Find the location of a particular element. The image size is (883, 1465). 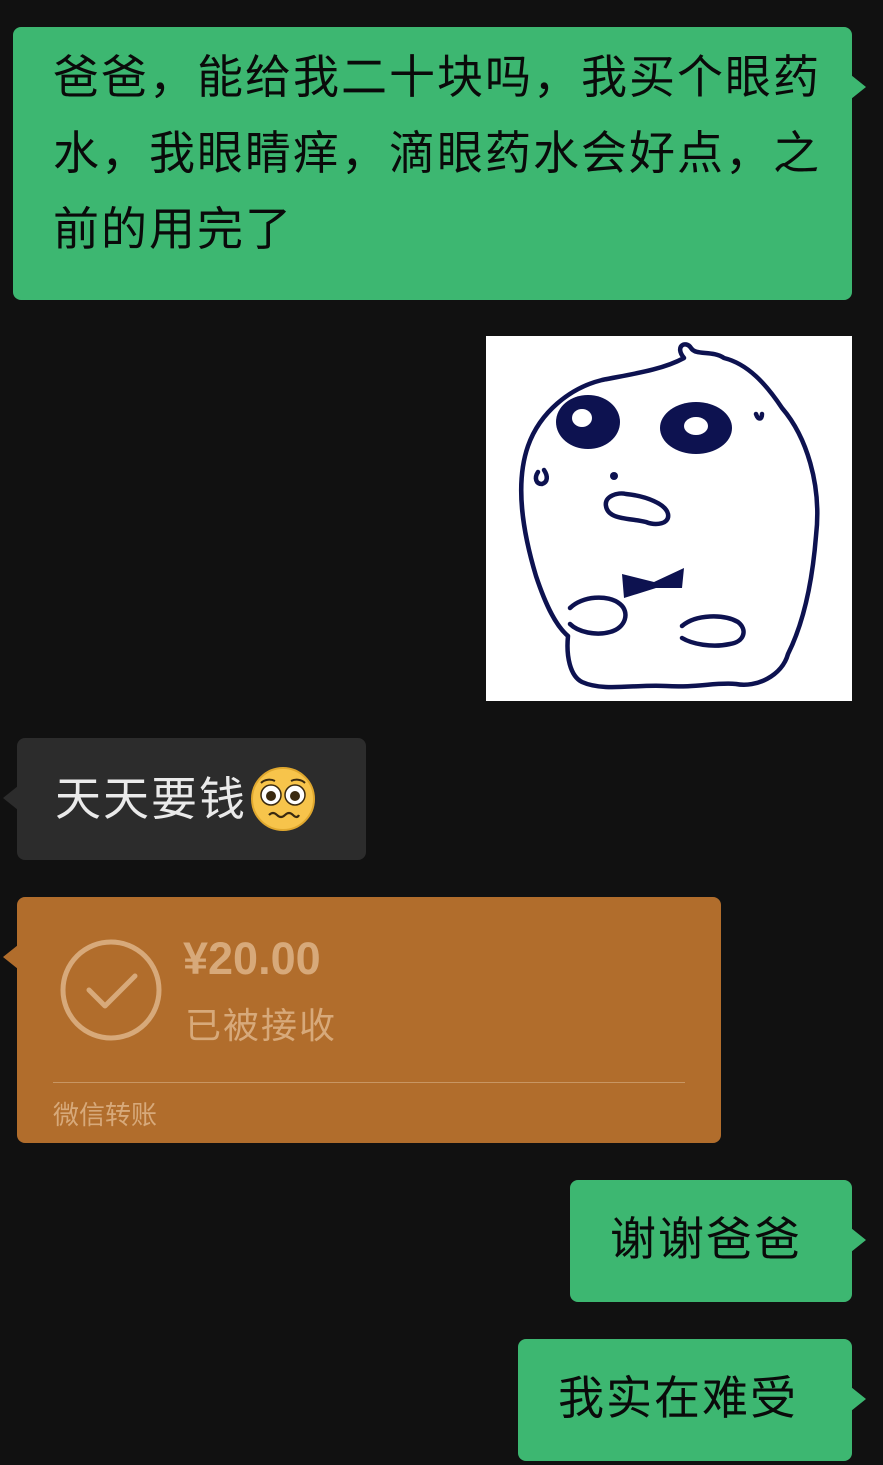

pleading-face-emoji-icon is located at coordinates (283, 799).